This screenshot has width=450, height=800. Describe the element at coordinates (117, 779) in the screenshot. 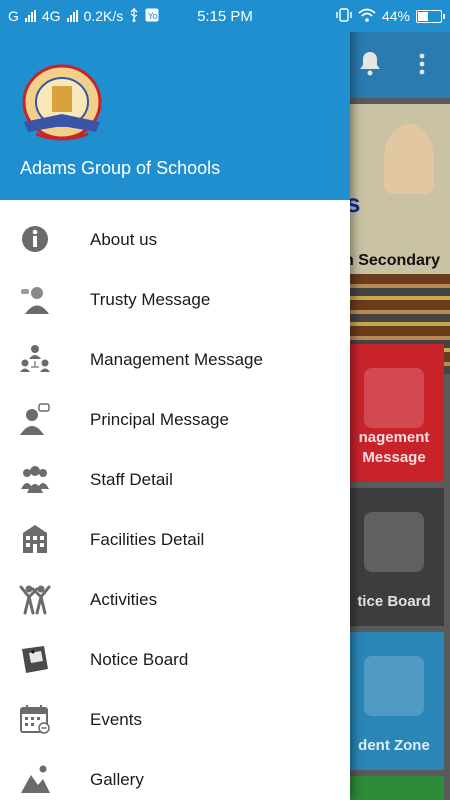

I see `menu-label: Gallery` at that location.